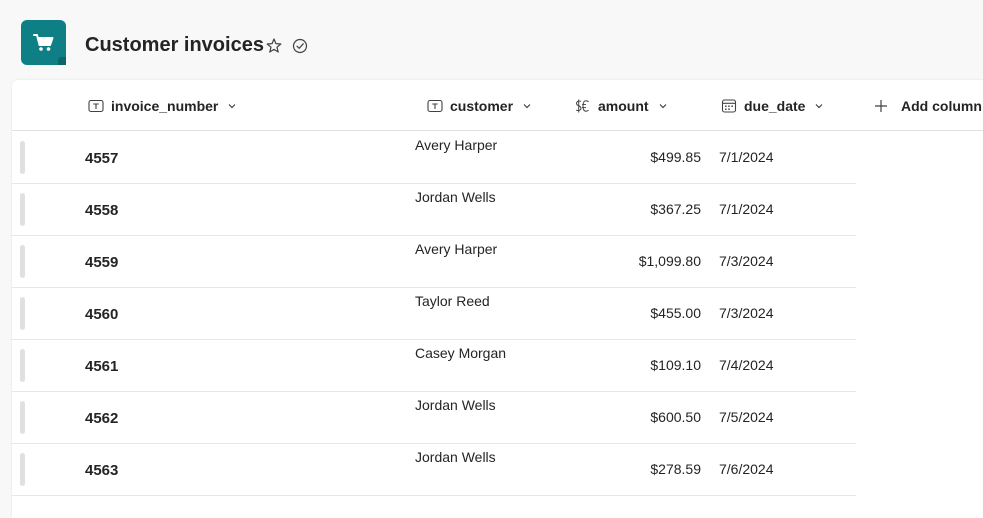  I want to click on column-header-customer: customer, so click(479, 105).